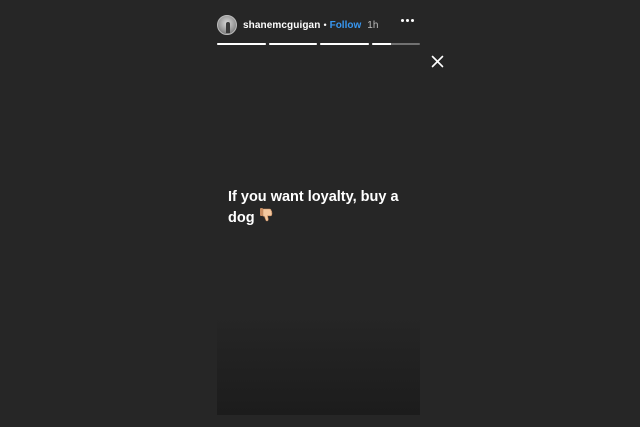 This screenshot has height=427, width=640. I want to click on story-progress-bar, so click(318, 44).